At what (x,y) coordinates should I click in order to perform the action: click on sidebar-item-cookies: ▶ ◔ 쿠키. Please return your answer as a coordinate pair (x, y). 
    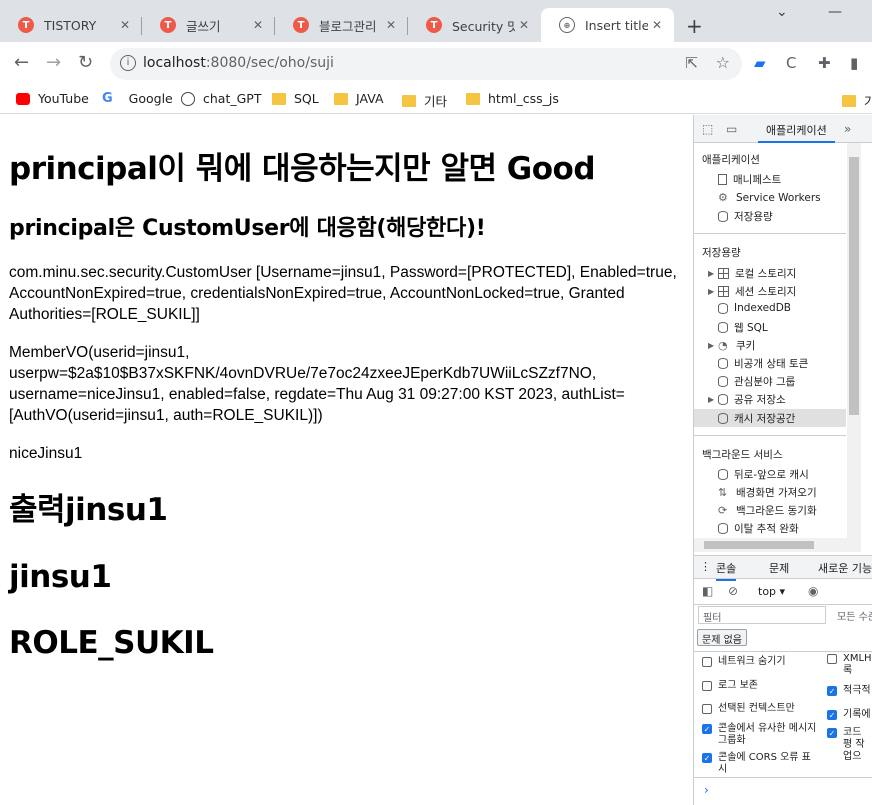
    Looking at the image, I should click on (731, 345).